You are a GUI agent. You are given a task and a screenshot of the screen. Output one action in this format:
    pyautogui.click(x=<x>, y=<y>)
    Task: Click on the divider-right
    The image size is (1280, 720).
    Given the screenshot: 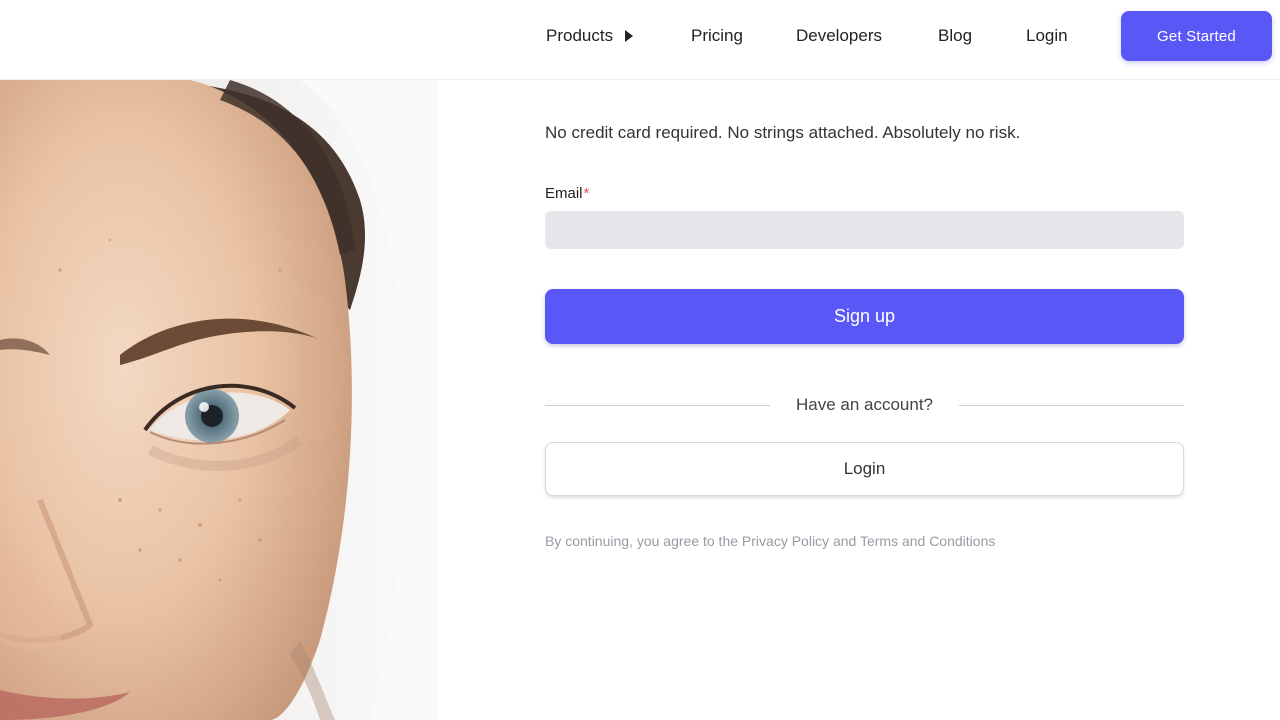 What is the action you would take?
    pyautogui.click(x=1071, y=405)
    